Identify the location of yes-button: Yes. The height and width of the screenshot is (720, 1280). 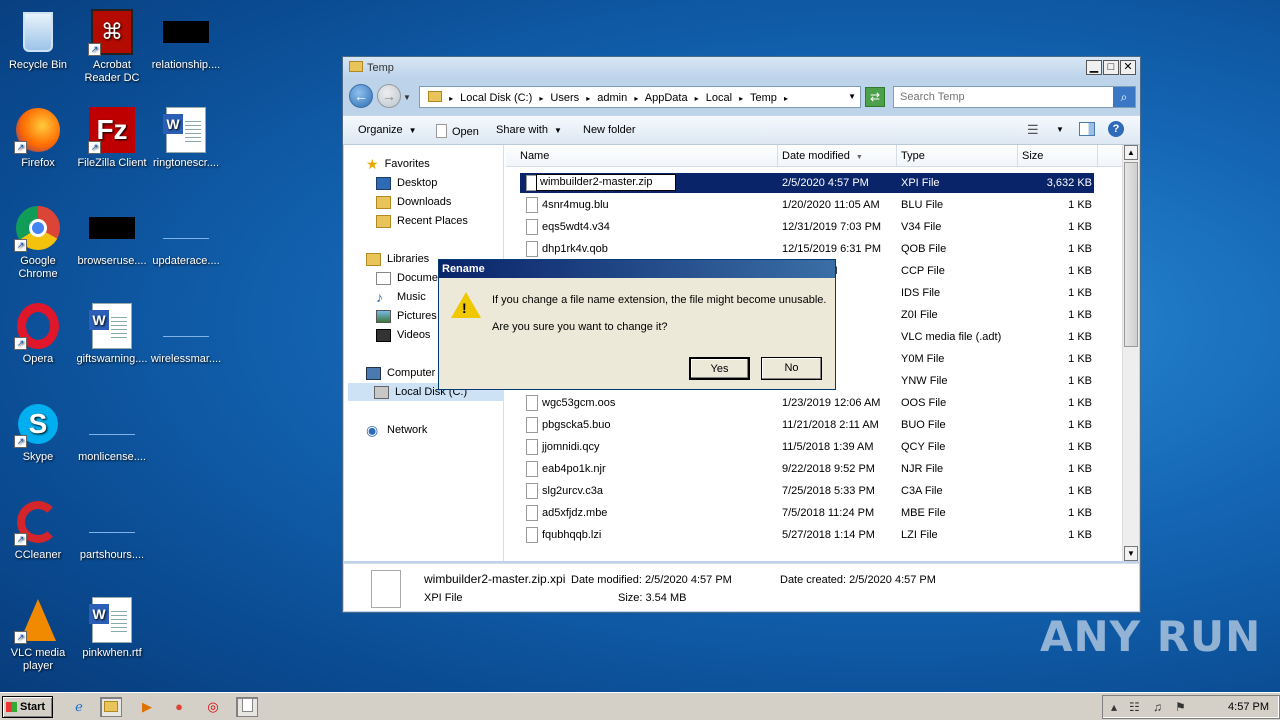
(719, 368).